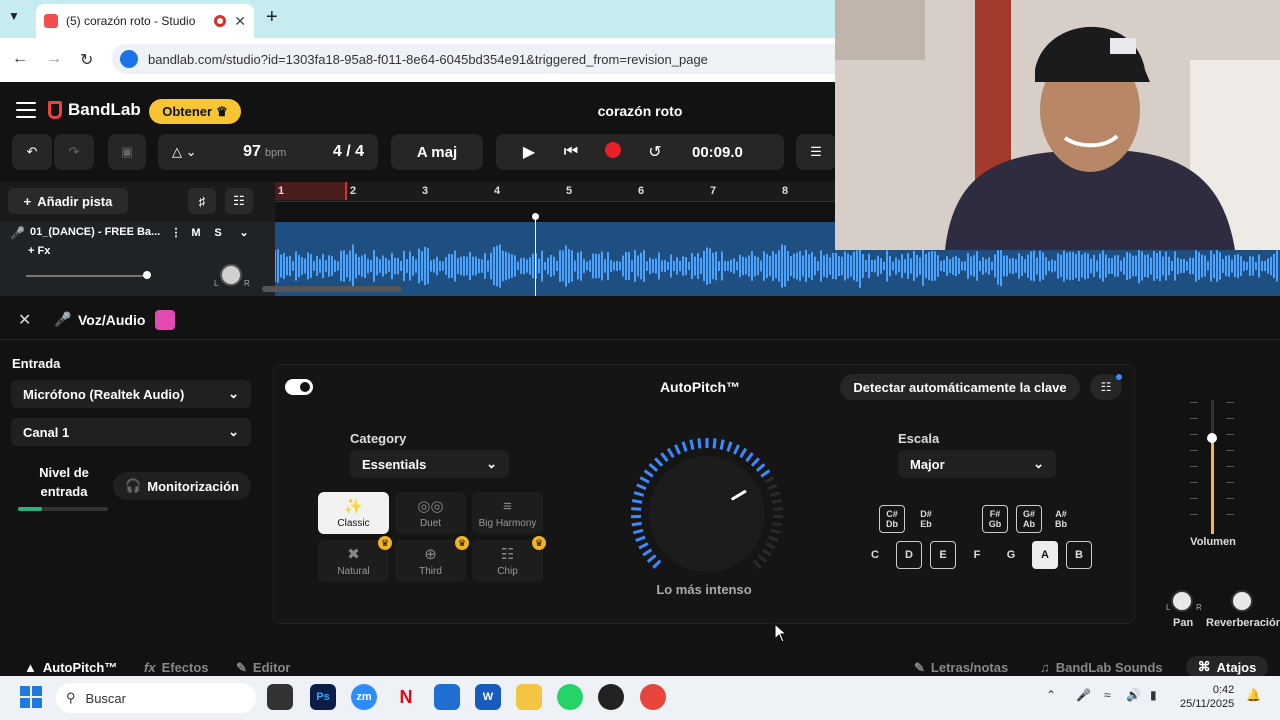 Image resolution: width=1280 pixels, height=720 pixels. Describe the element at coordinates (263, 668) in the screenshot. I see `tab-editor: ✎ Editor` at that location.